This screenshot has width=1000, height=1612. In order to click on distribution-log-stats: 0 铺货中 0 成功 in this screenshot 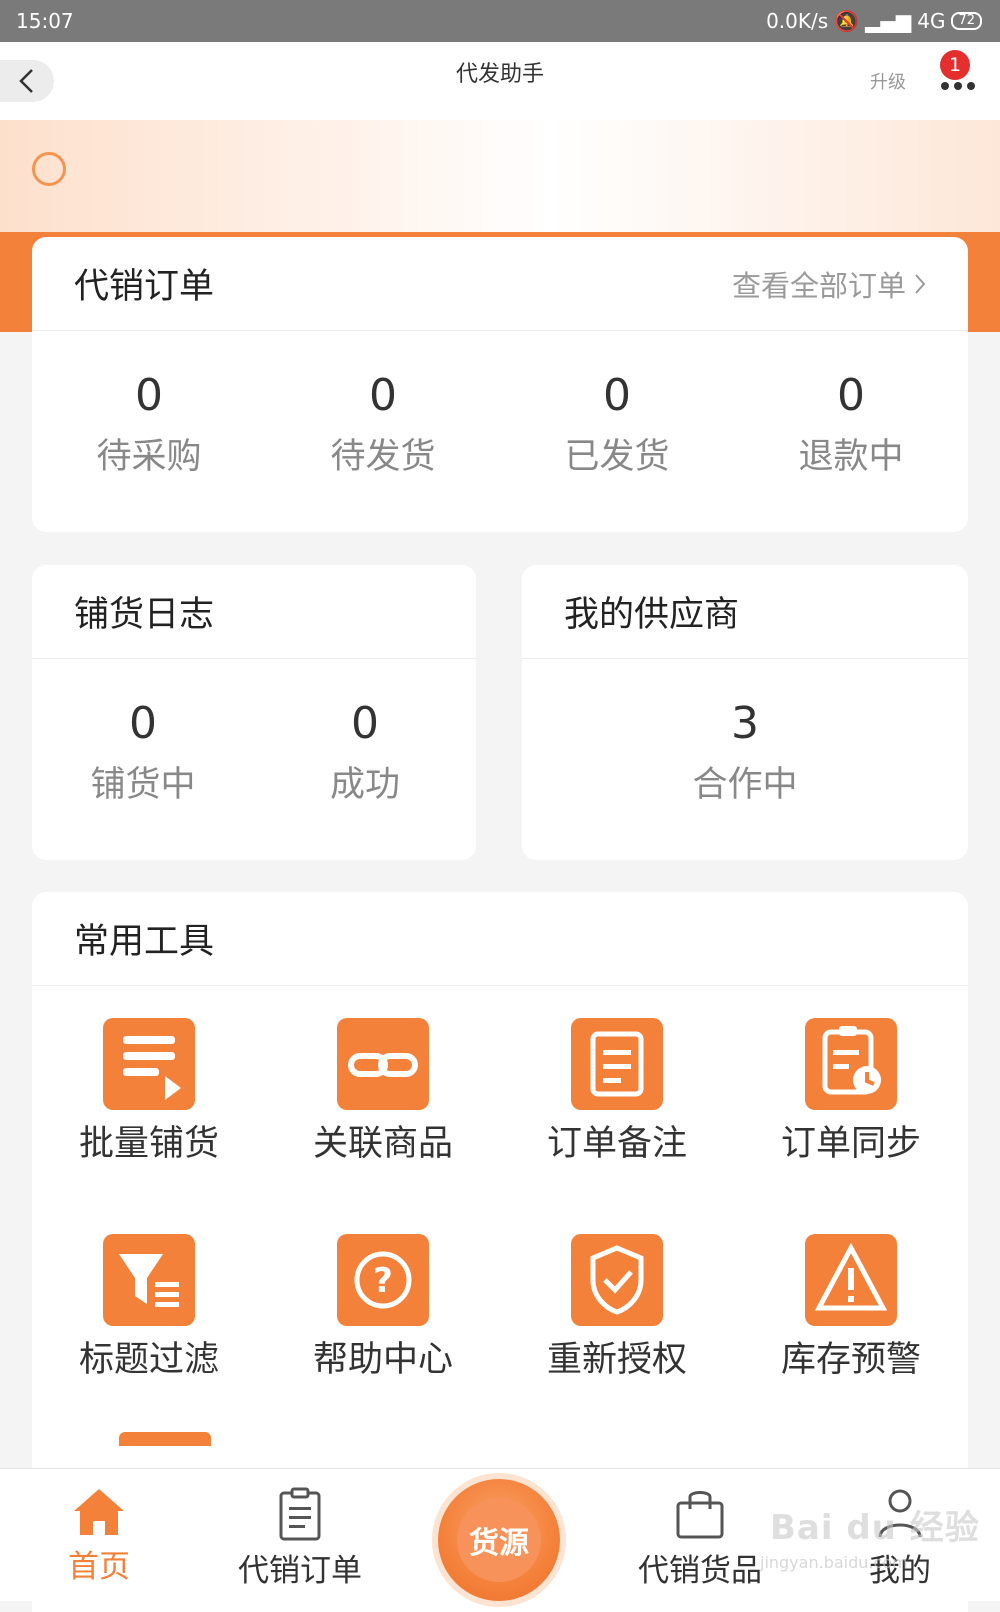, I will do `click(254, 753)`.